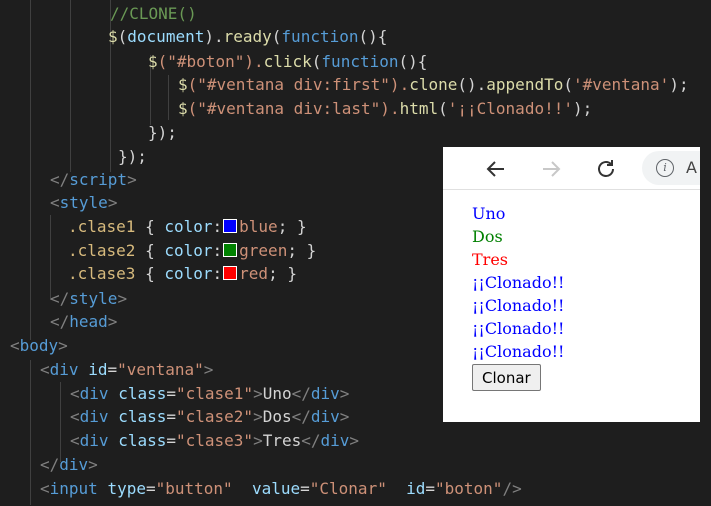  What do you see at coordinates (489, 213) in the screenshot?
I see `page-line-uno: Uno` at bounding box center [489, 213].